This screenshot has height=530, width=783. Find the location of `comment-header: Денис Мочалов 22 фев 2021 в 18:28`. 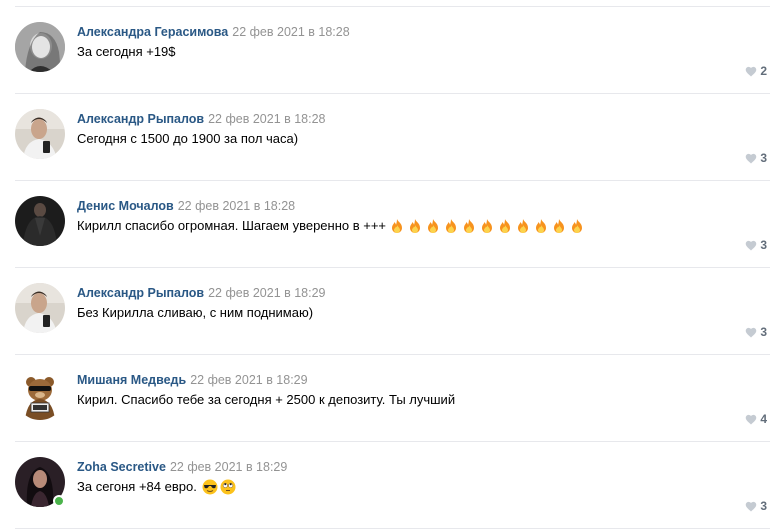

comment-header: Денис Мочалов 22 фев 2021 в 18:28 is located at coordinates (186, 206).